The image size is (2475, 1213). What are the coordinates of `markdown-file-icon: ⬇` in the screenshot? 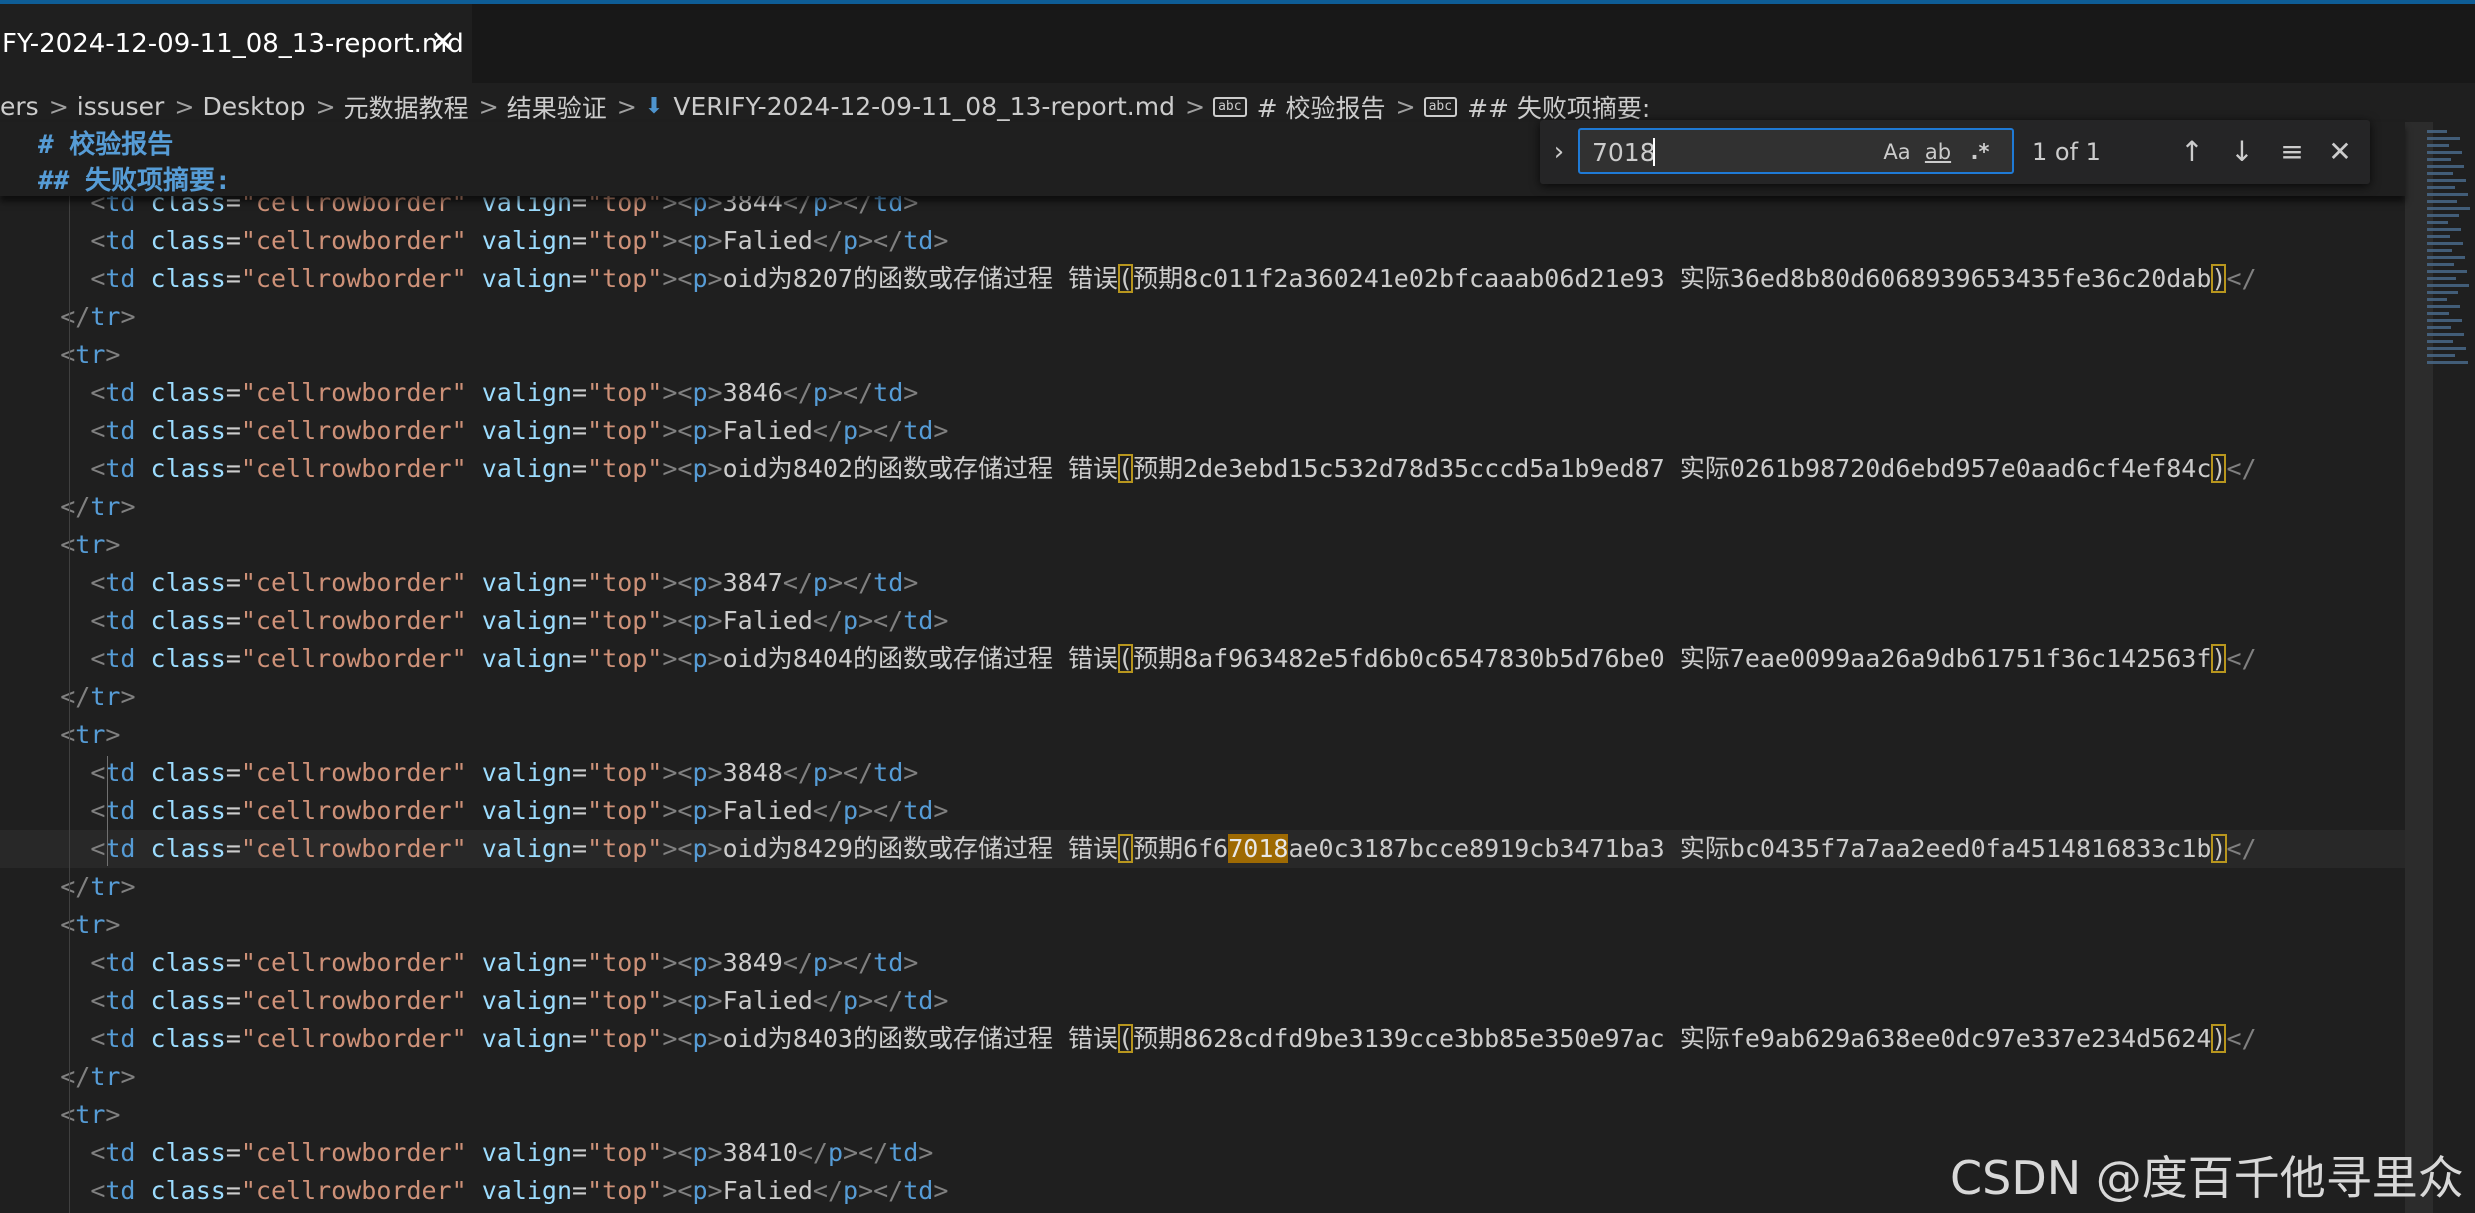 It's located at (654, 106).